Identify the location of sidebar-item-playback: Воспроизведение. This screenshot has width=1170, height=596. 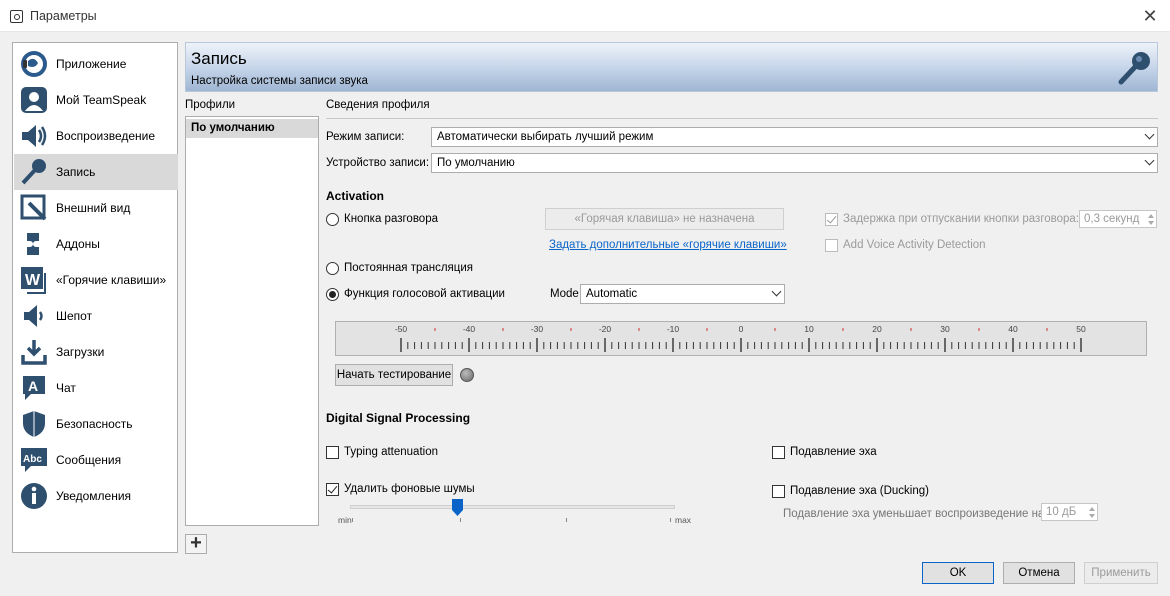
(96, 136).